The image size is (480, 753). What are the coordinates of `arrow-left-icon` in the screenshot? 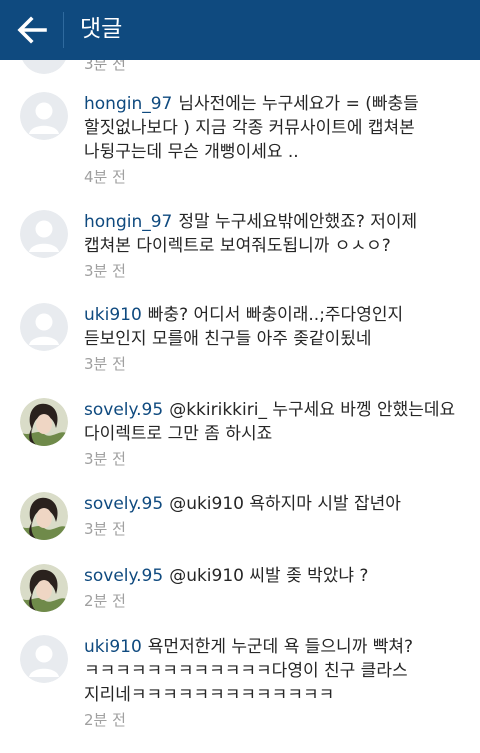 It's located at (32, 30).